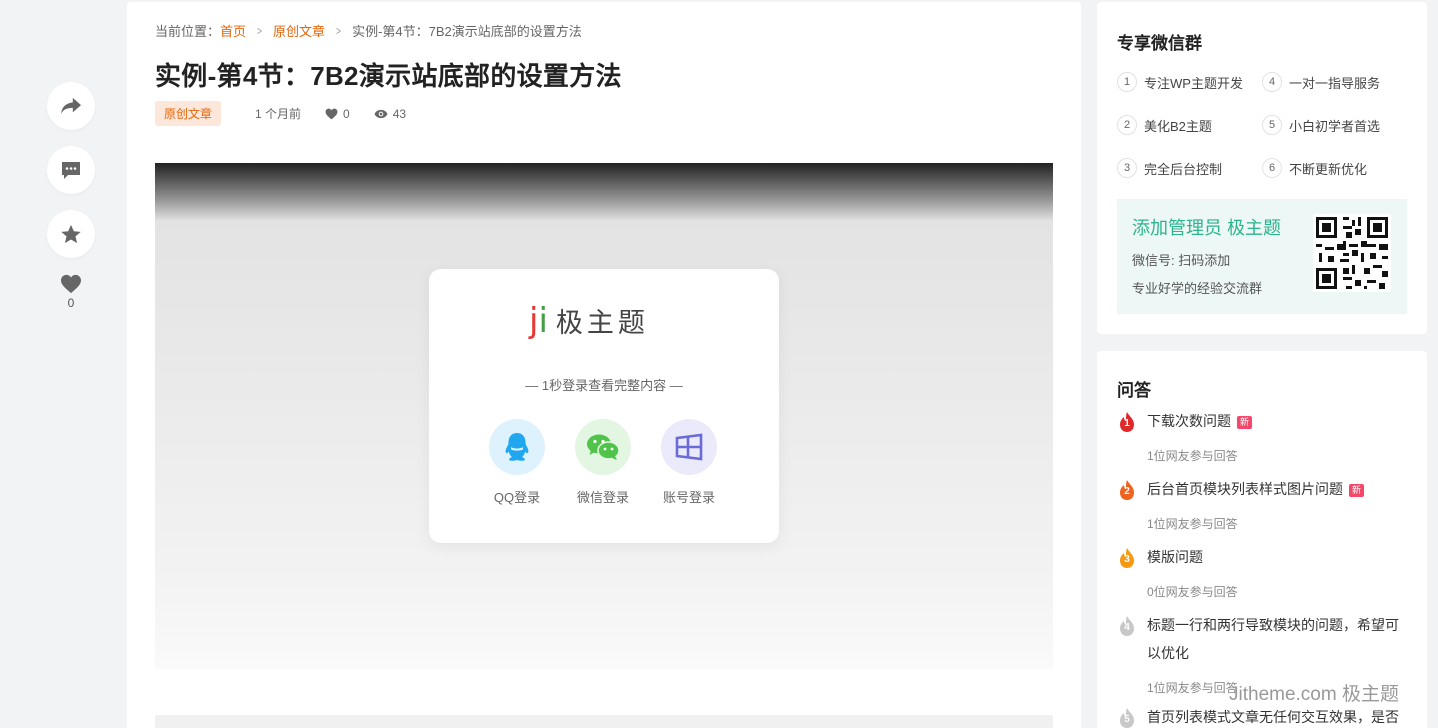  What do you see at coordinates (1134, 390) in the screenshot?
I see `widget-title: 问答` at bounding box center [1134, 390].